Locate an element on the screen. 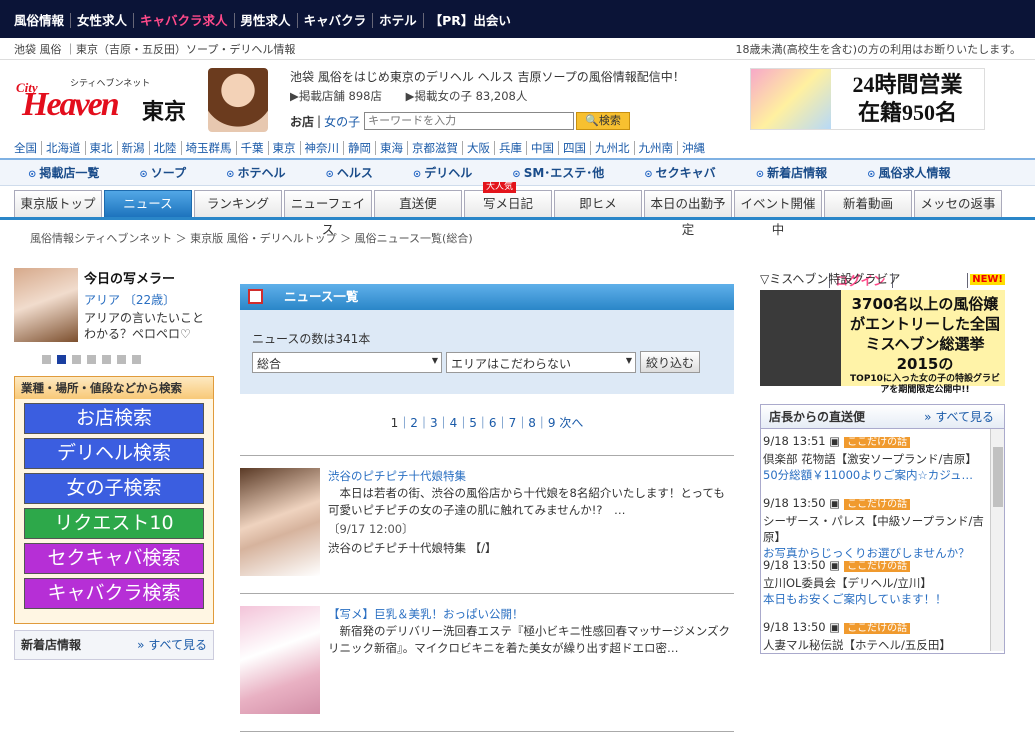 The image size is (1035, 732). search-category-button: リクエスト10 is located at coordinates (114, 523).